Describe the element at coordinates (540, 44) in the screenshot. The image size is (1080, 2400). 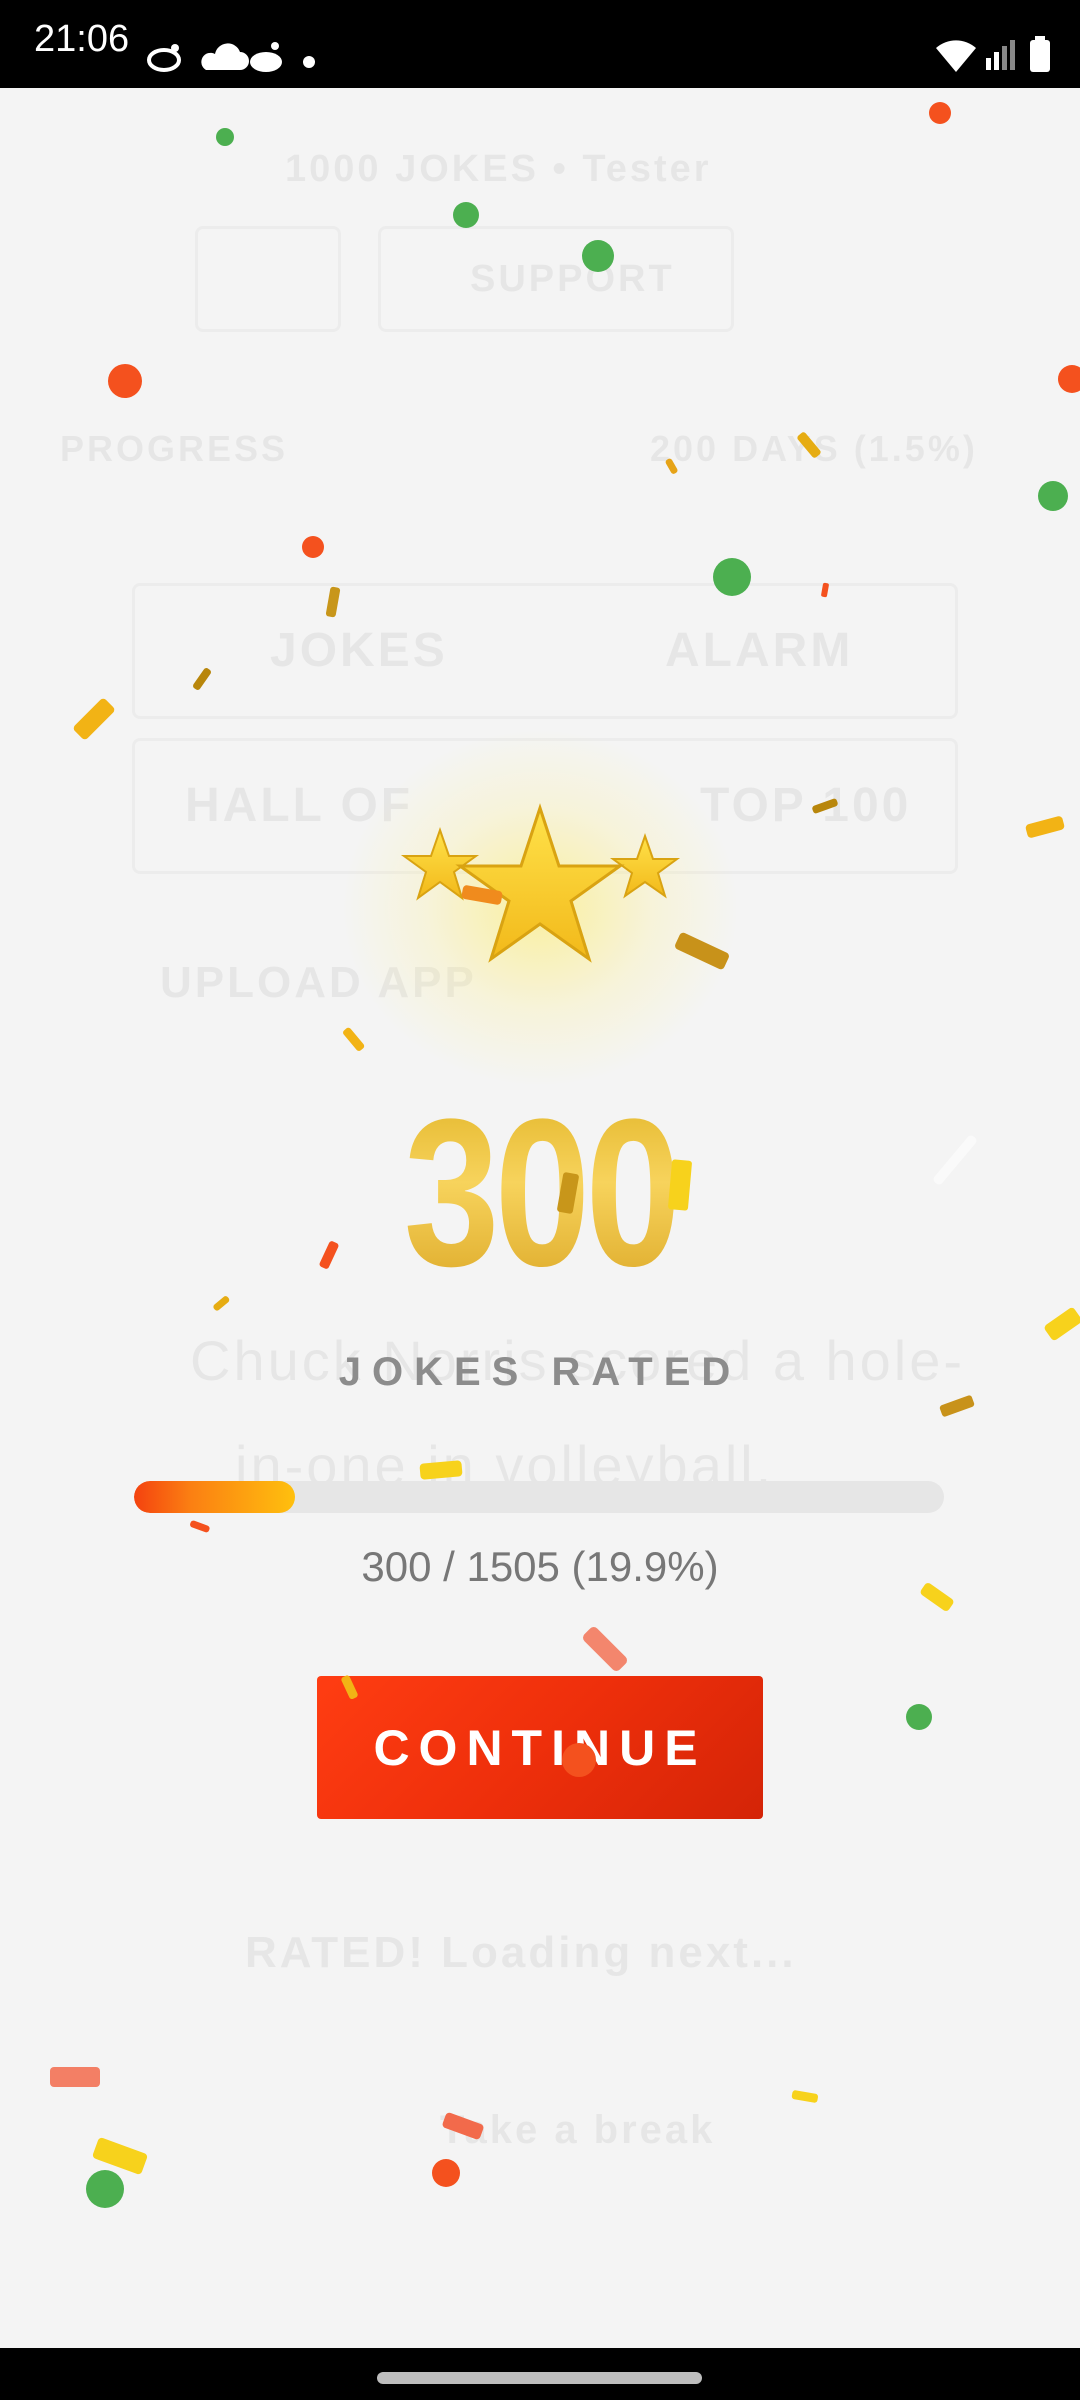
I see `status-bar: 21:06` at that location.